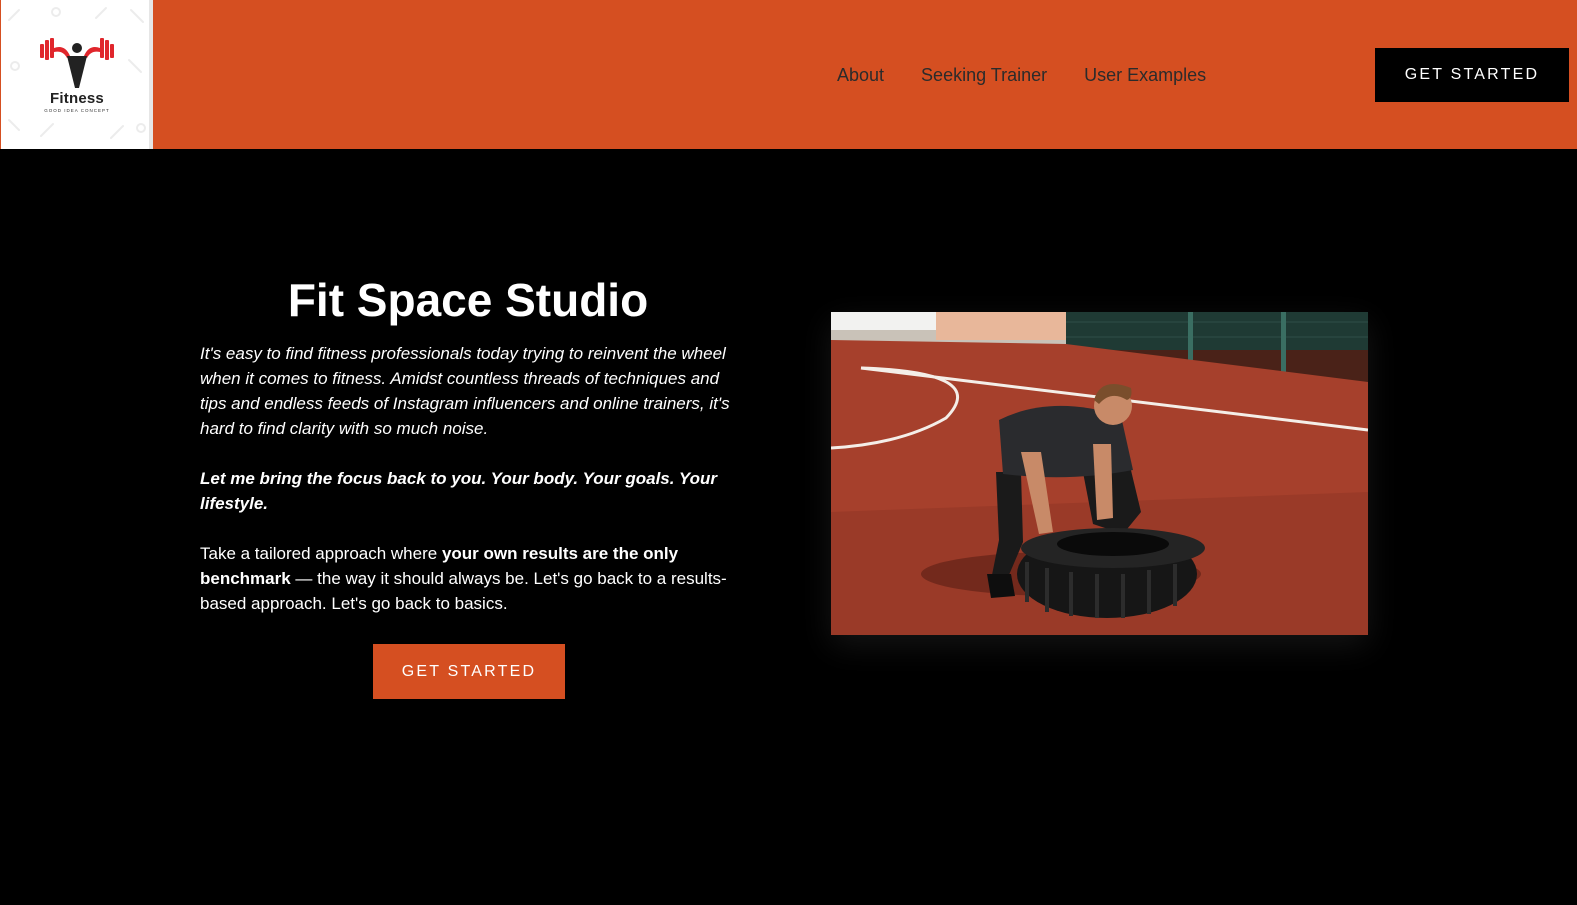 Image resolution: width=1577 pixels, height=905 pixels. I want to click on logo: Fitness GOOD IDEA CONCEPT, so click(77, 74).